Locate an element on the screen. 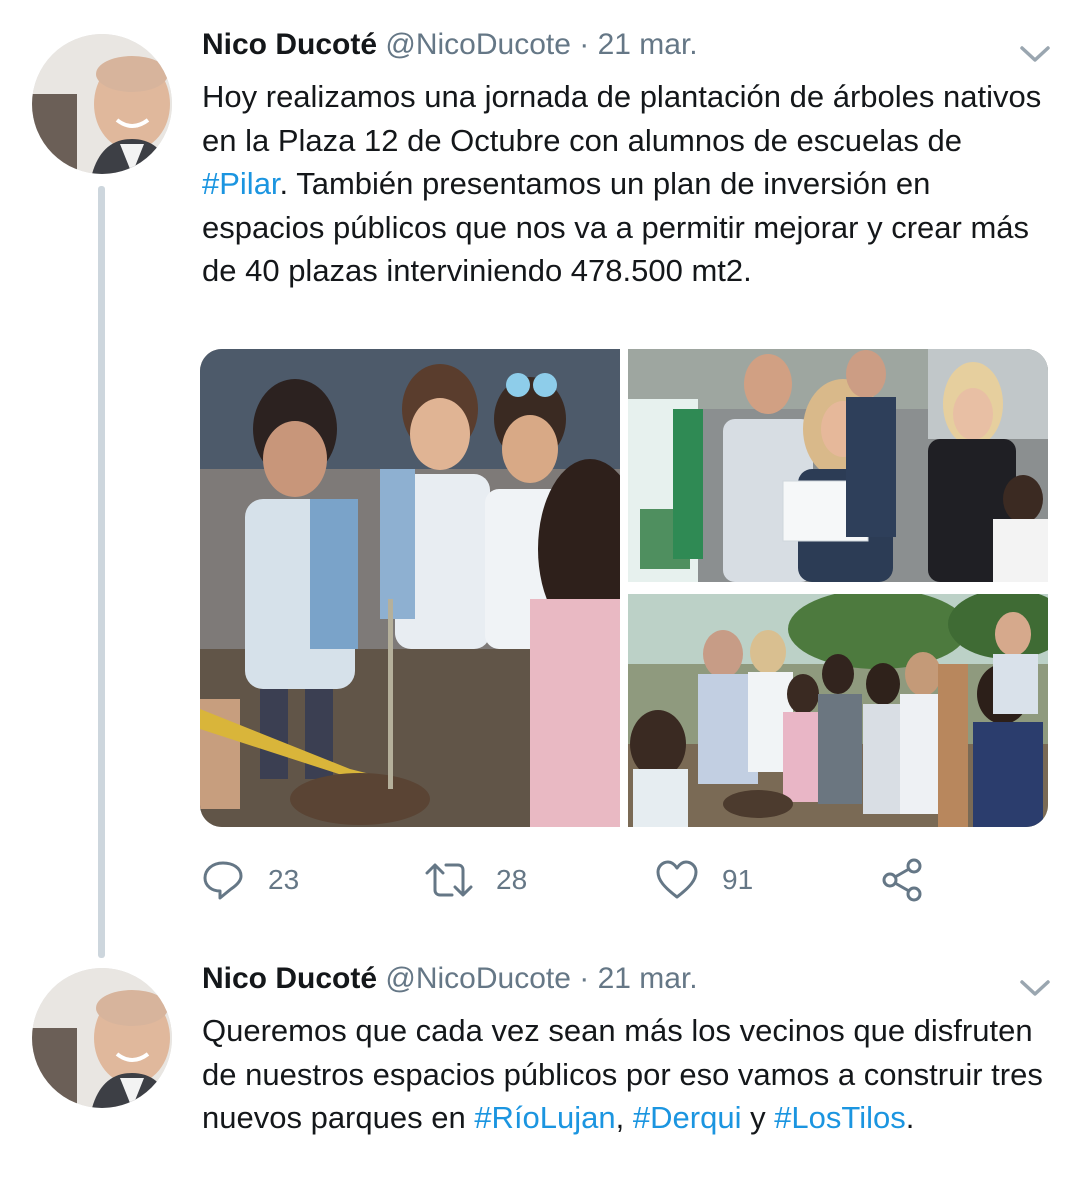 The image size is (1080, 1178). hashtag-link: #LosTilos is located at coordinates (840, 1117).